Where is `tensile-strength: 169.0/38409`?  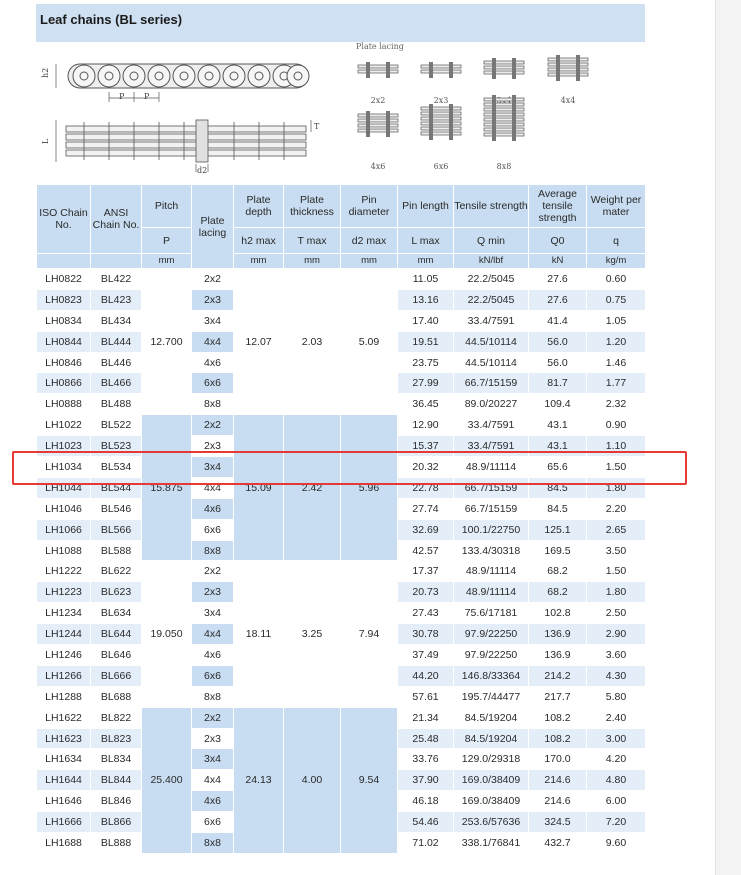
tensile-strength: 169.0/38409 is located at coordinates (491, 780).